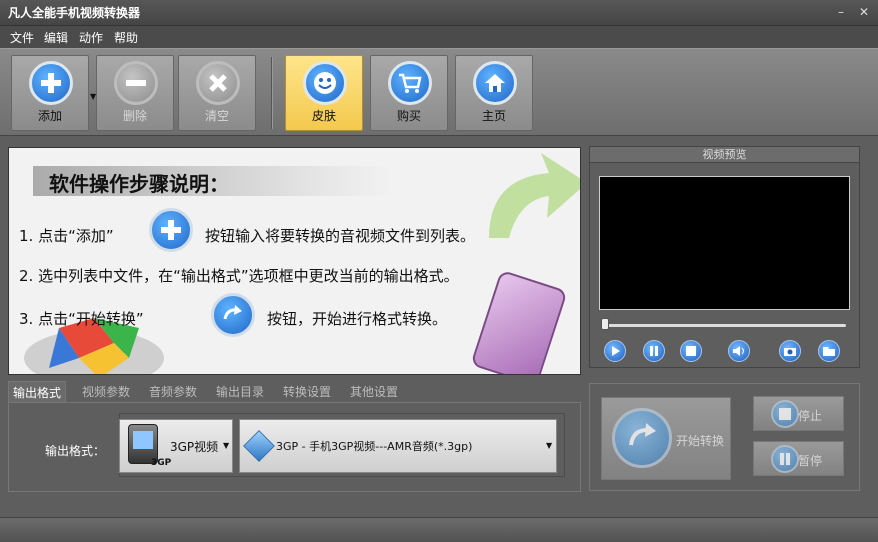 This screenshot has height=542, width=878. What do you see at coordinates (534, 195) in the screenshot?
I see `arrow-decoration-icon` at bounding box center [534, 195].